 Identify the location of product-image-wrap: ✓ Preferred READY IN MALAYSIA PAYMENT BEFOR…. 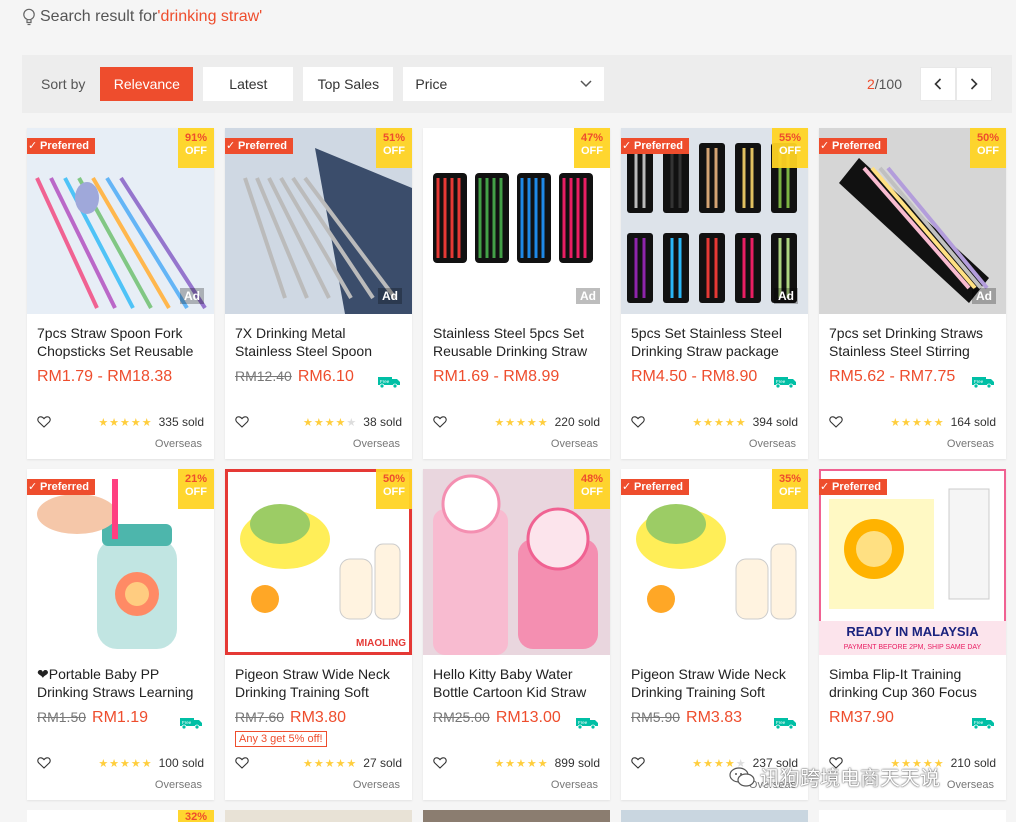
(912, 562).